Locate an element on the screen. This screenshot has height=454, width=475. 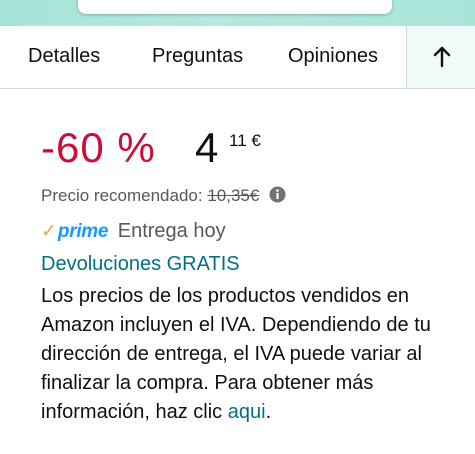
info-icon is located at coordinates (277, 194).